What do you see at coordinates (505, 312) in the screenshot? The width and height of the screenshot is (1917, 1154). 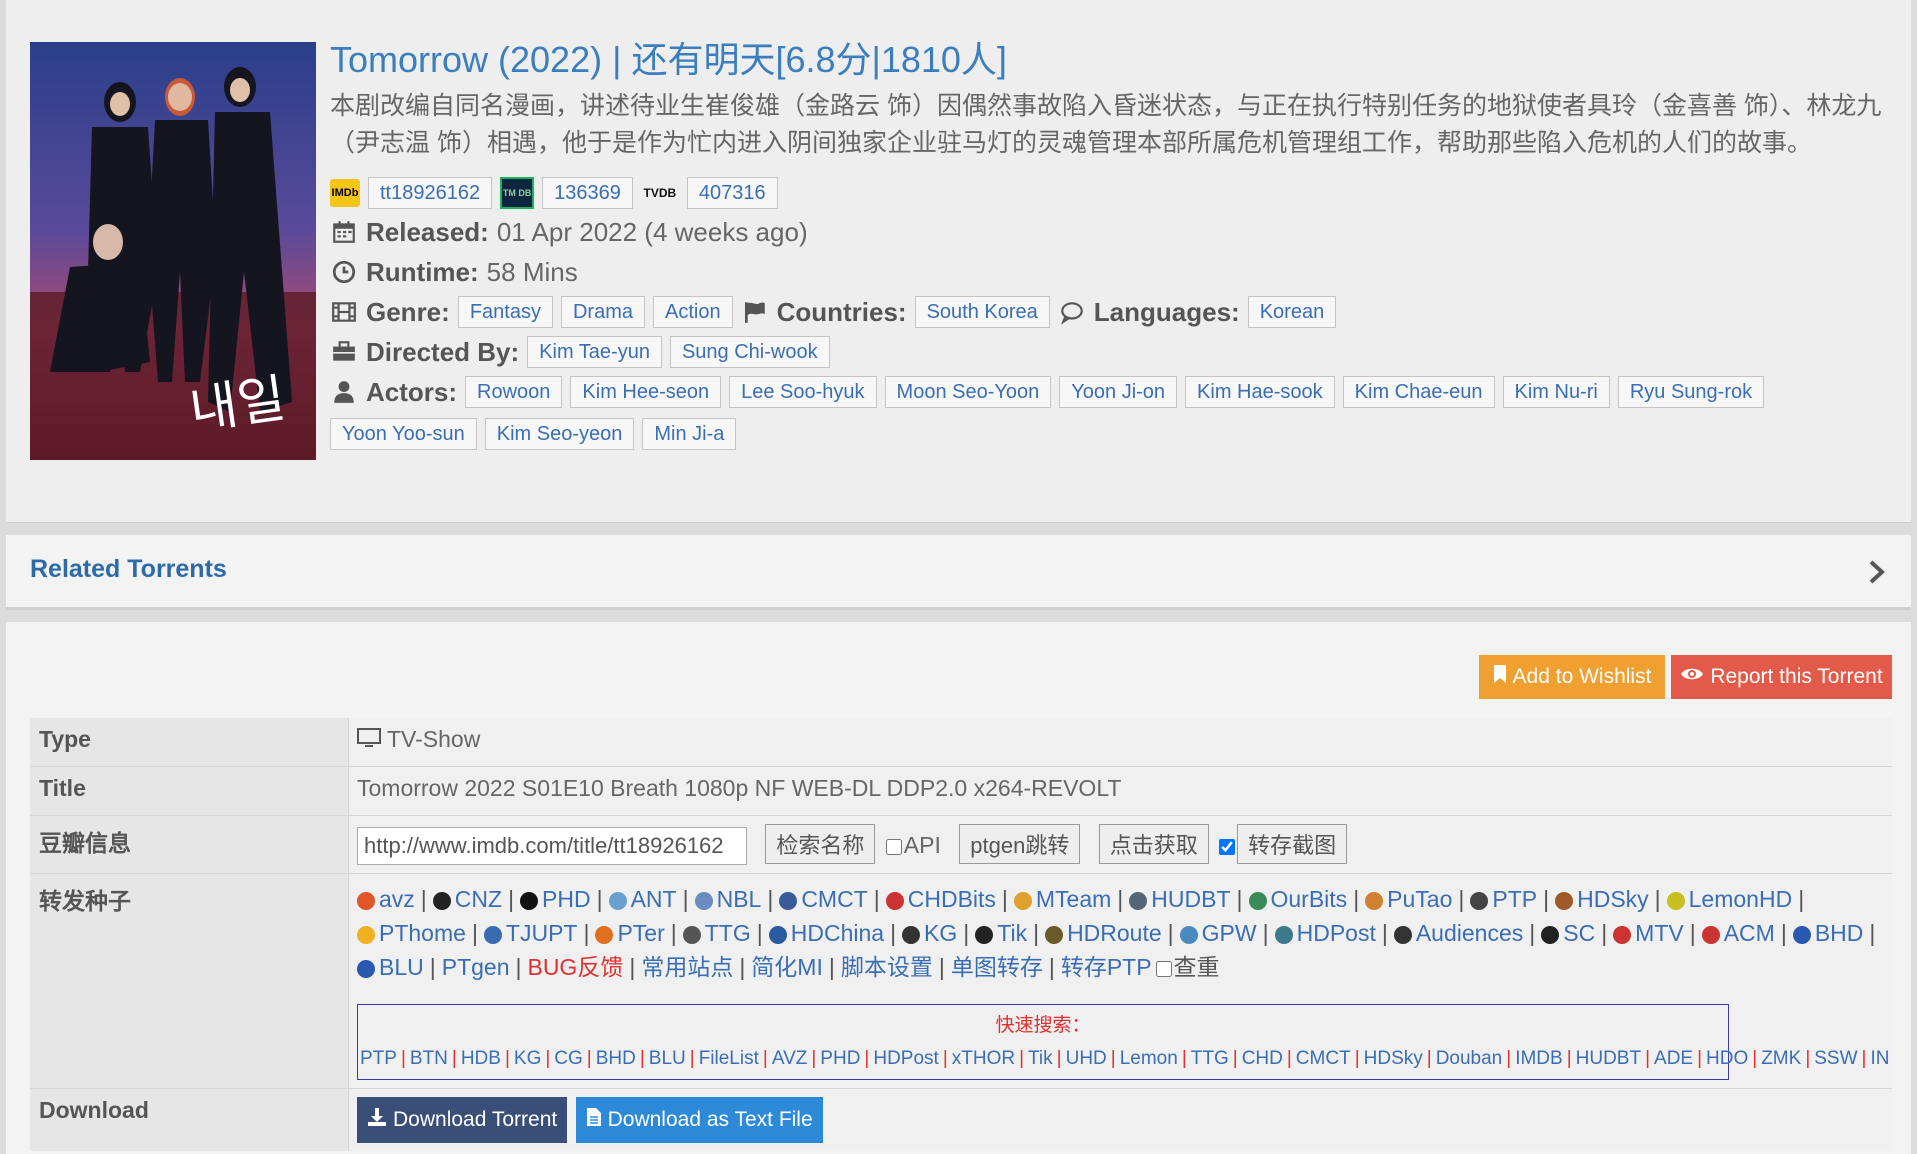 I see `genre-tag: Fantasy` at bounding box center [505, 312].